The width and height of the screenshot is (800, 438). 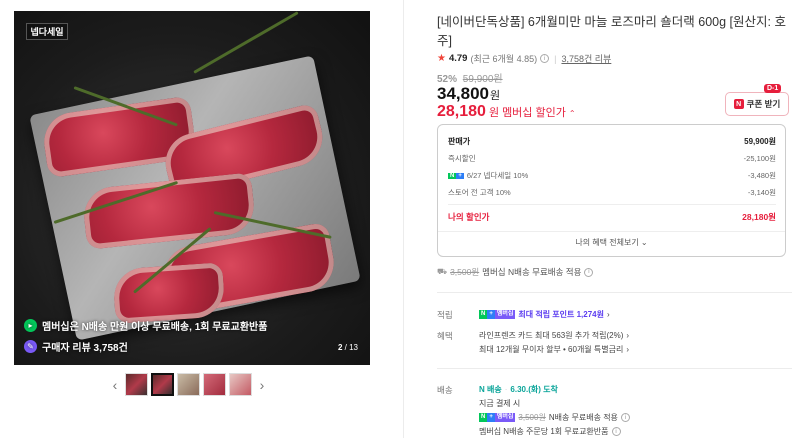 What do you see at coordinates (504, 59) in the screenshot?
I see `rating-recent: (최근 6개월 4.85)` at bounding box center [504, 59].